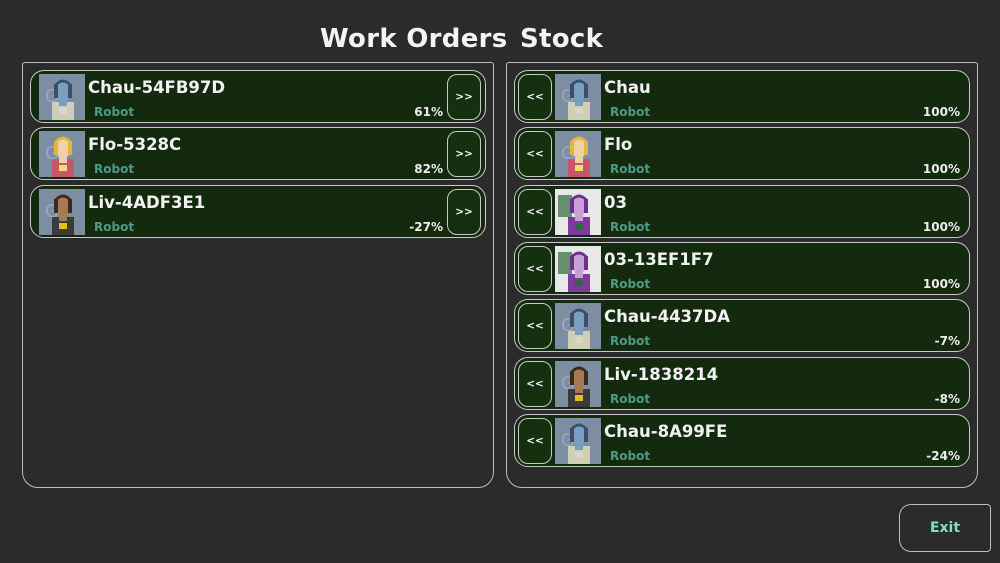  What do you see at coordinates (147, 202) in the screenshot?
I see `robot-name: Liv-4ADF3E1` at bounding box center [147, 202].